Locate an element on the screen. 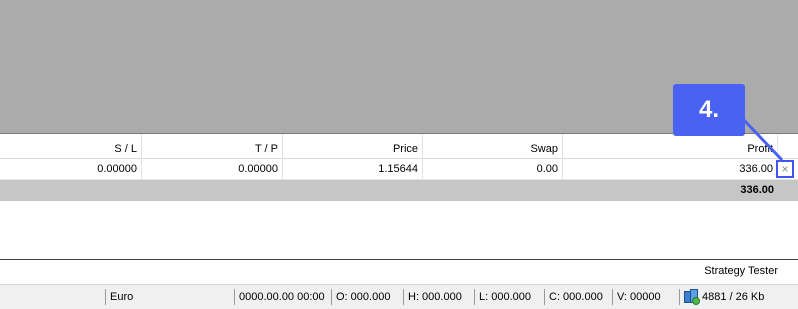 The width and height of the screenshot is (798, 309). strategy-tester-bar: Strategy Tester is located at coordinates (399, 270).